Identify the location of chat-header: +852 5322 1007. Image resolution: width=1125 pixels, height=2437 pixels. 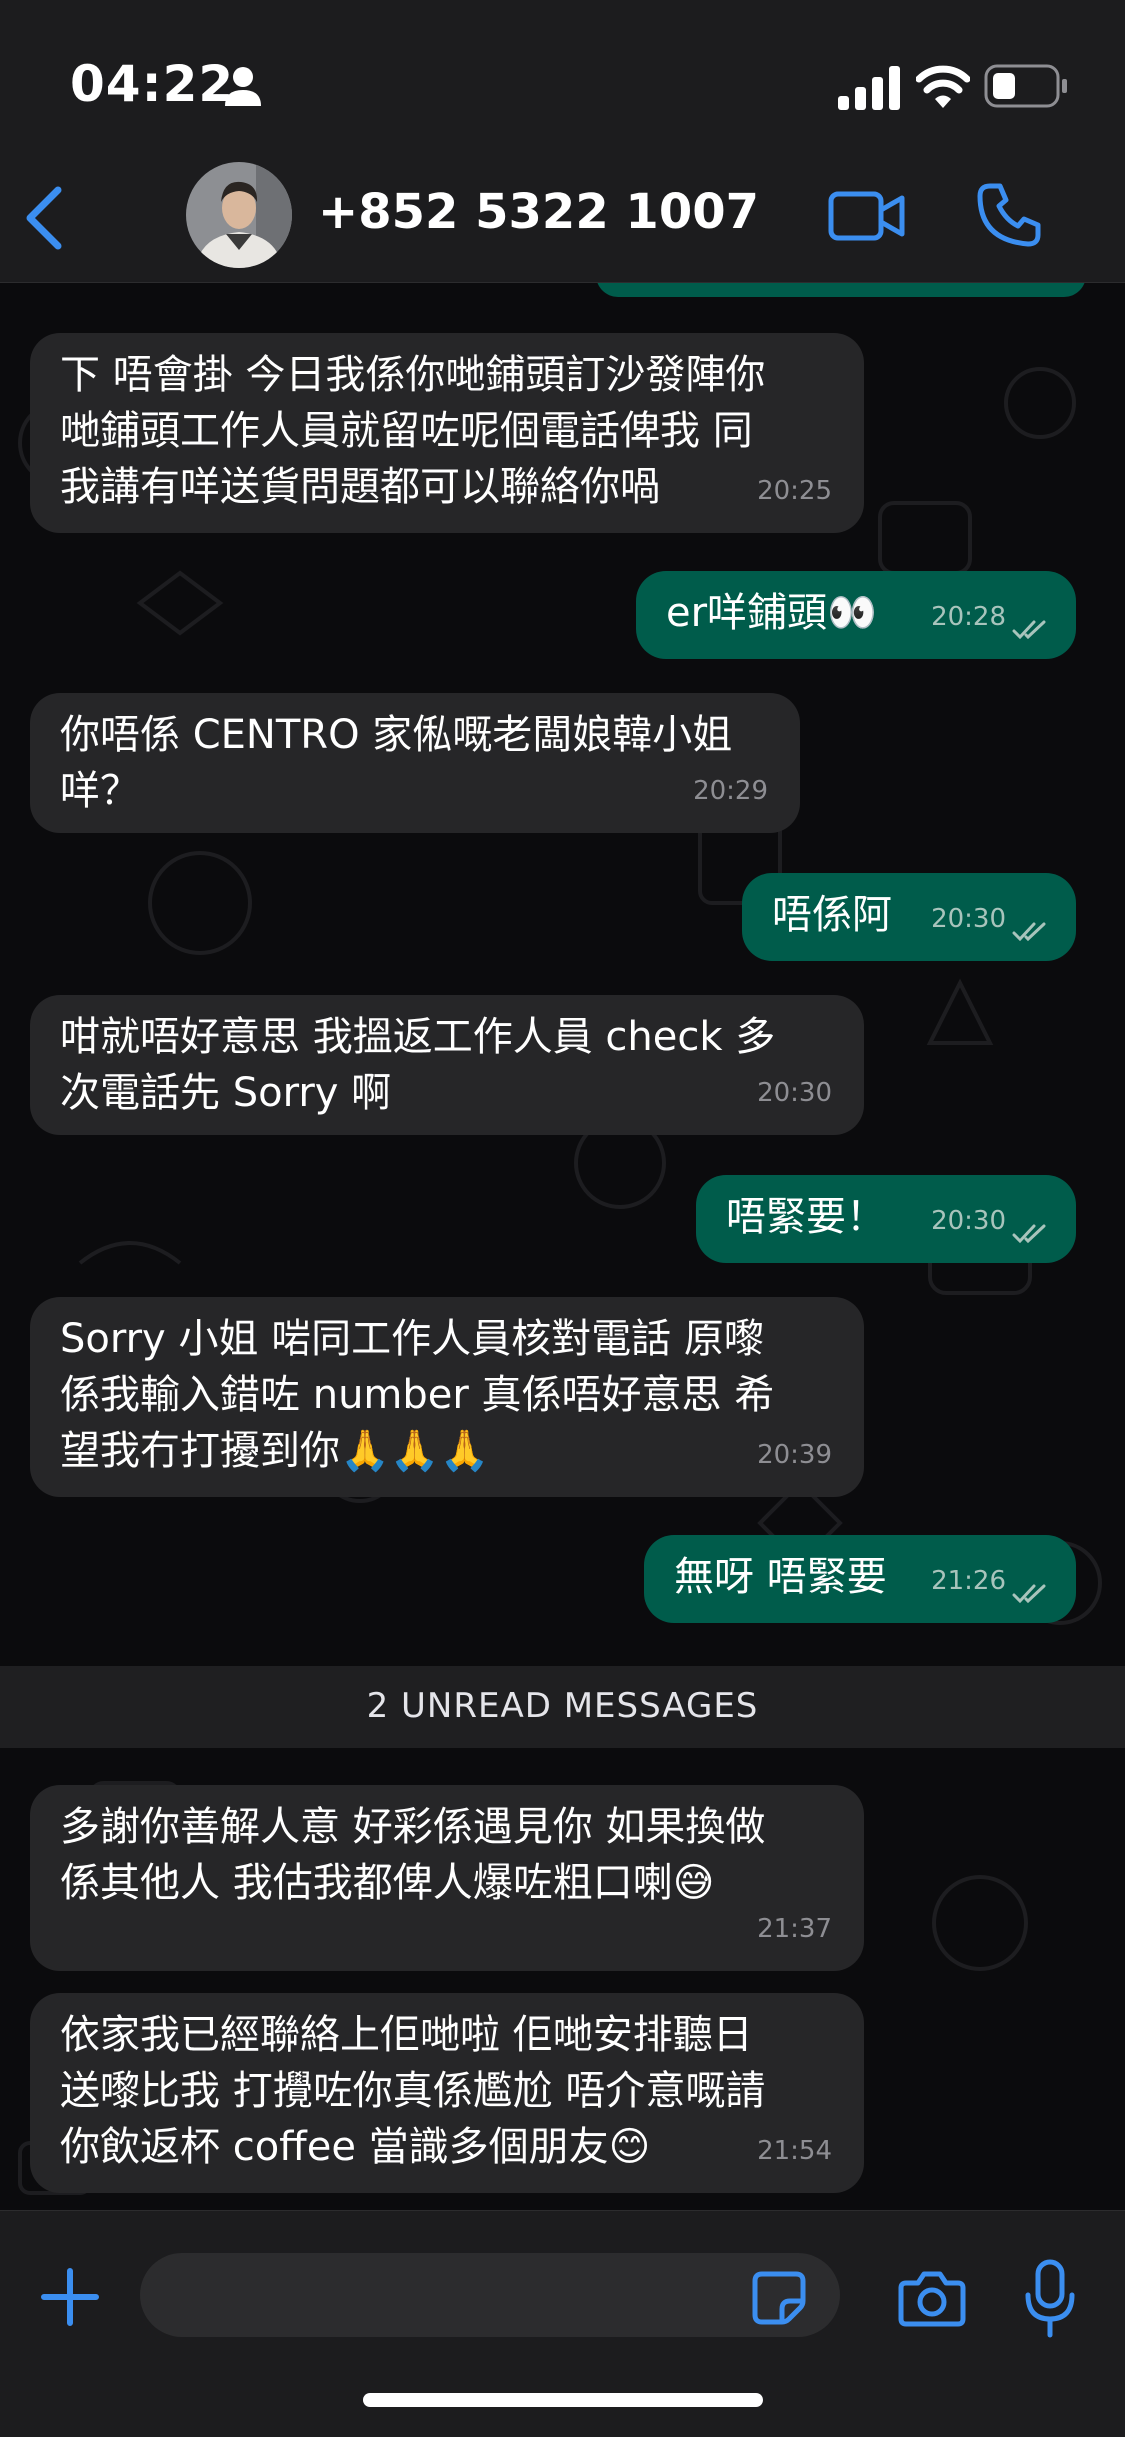
(562, 216).